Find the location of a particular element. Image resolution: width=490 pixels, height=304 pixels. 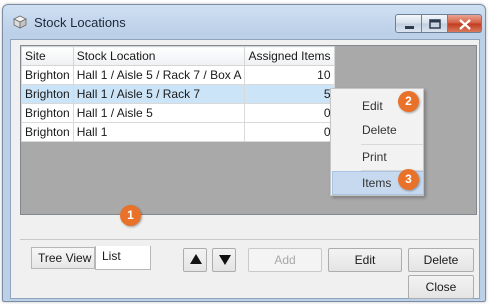

cell-location: Hall 1 / Aisle 5 is located at coordinates (159, 113).